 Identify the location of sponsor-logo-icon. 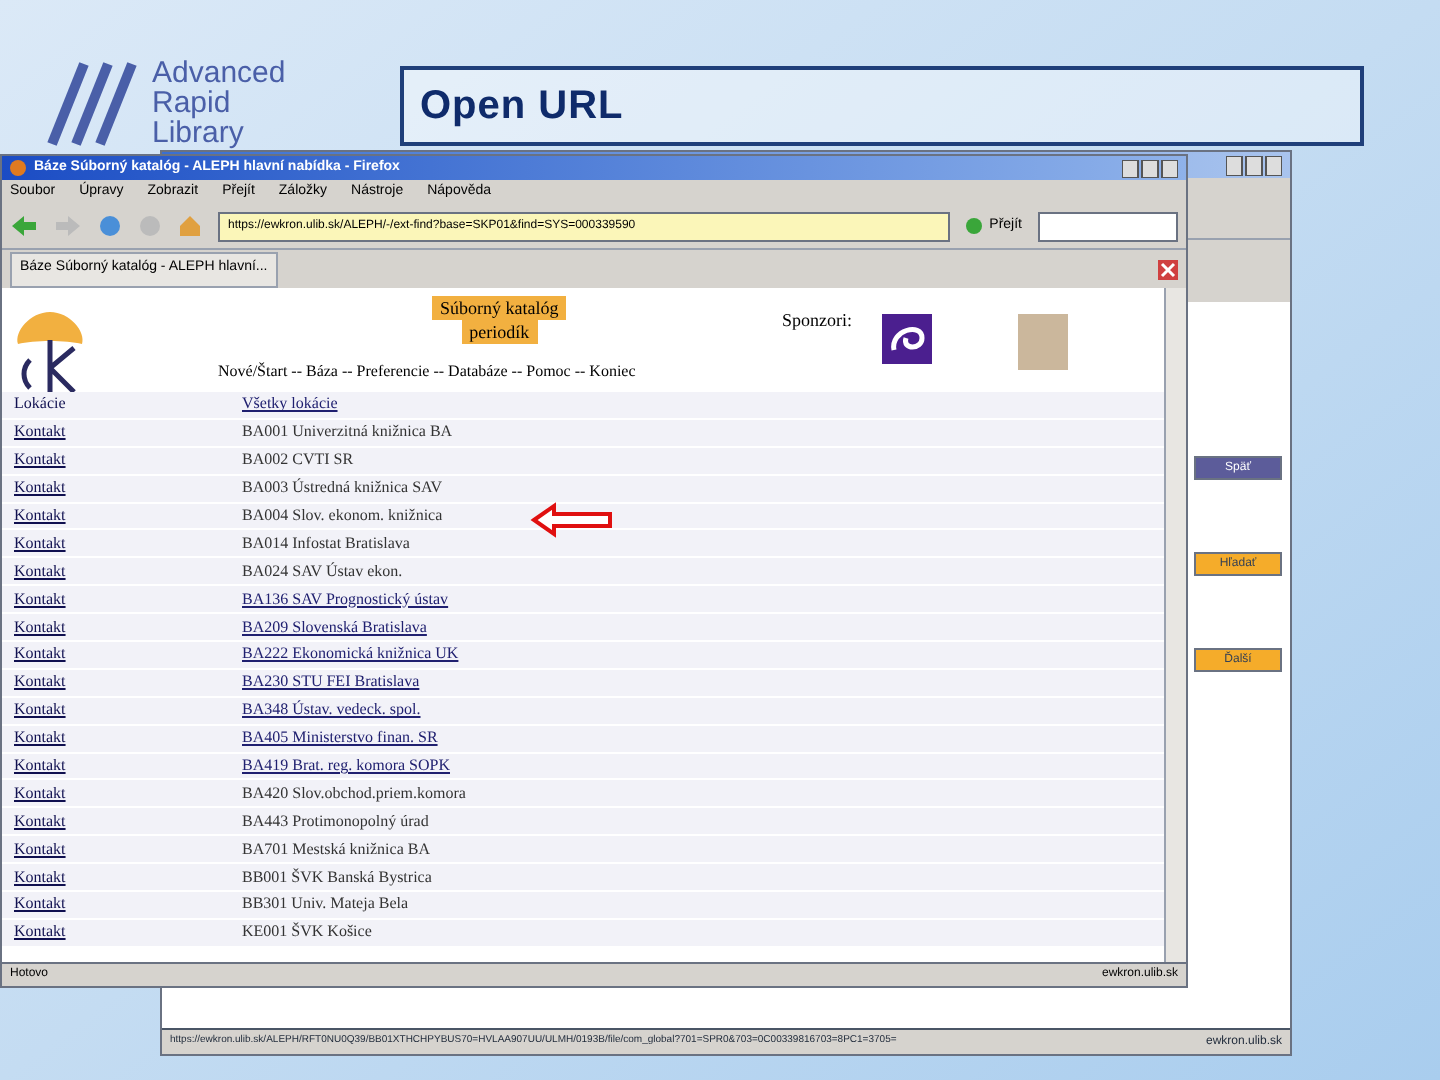
(907, 339).